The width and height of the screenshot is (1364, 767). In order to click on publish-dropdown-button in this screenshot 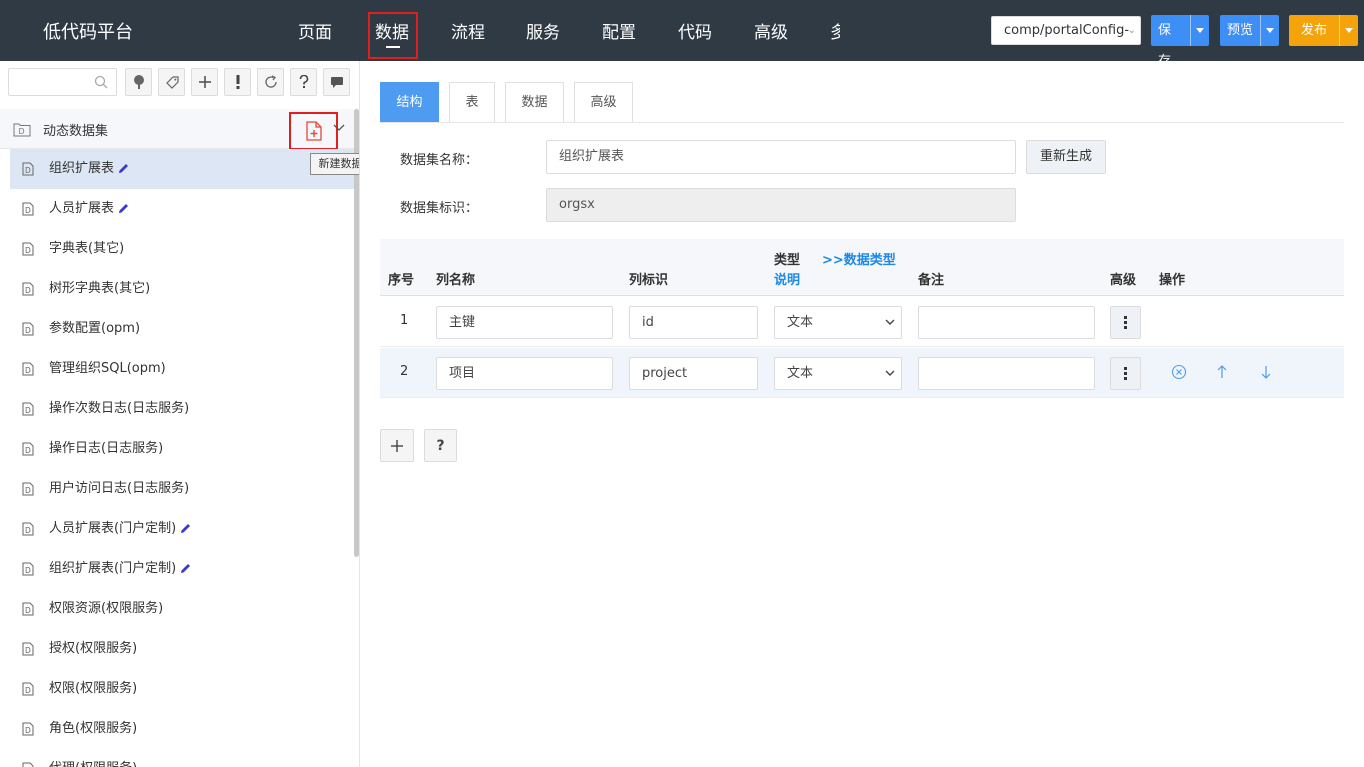, I will do `click(1348, 30)`.